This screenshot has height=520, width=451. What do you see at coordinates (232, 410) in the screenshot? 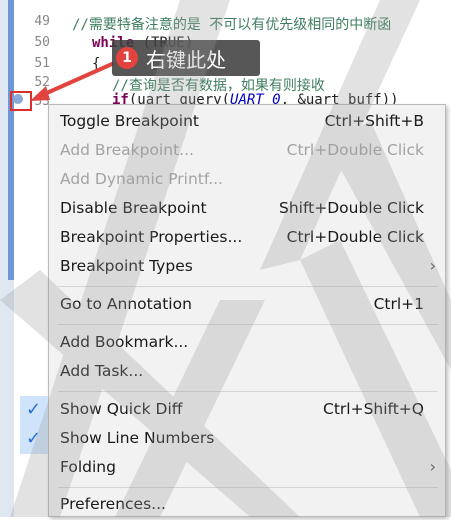
I see `menu-item-show-quick-diff: ✓ Show Quick Diff Ctrl+Shift+Q` at bounding box center [232, 410].